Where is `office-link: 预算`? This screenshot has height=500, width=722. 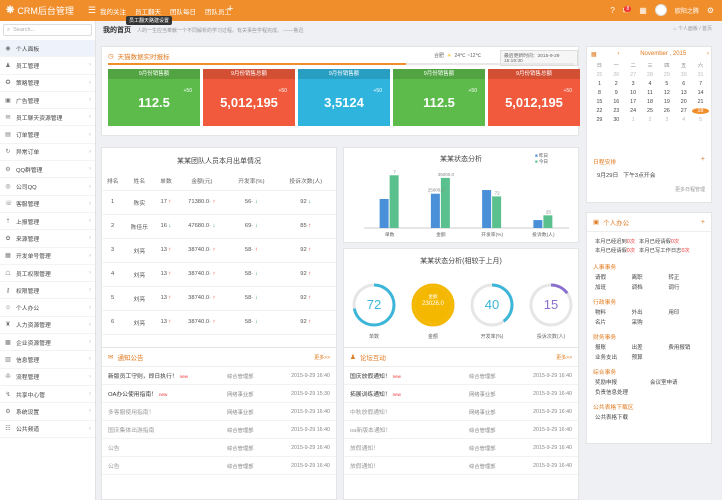
office-link: 预算 is located at coordinates (650, 357).